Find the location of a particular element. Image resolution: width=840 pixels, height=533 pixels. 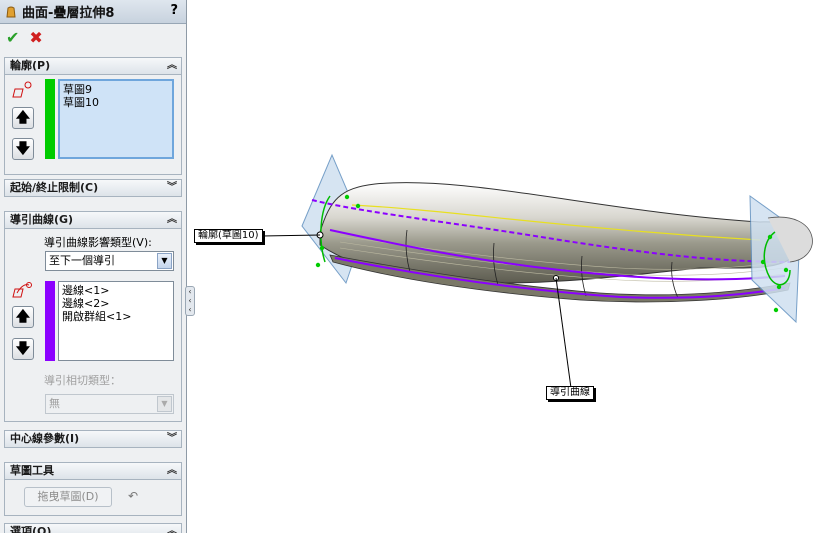

list-item: 草圖9 is located at coordinates (116, 89).